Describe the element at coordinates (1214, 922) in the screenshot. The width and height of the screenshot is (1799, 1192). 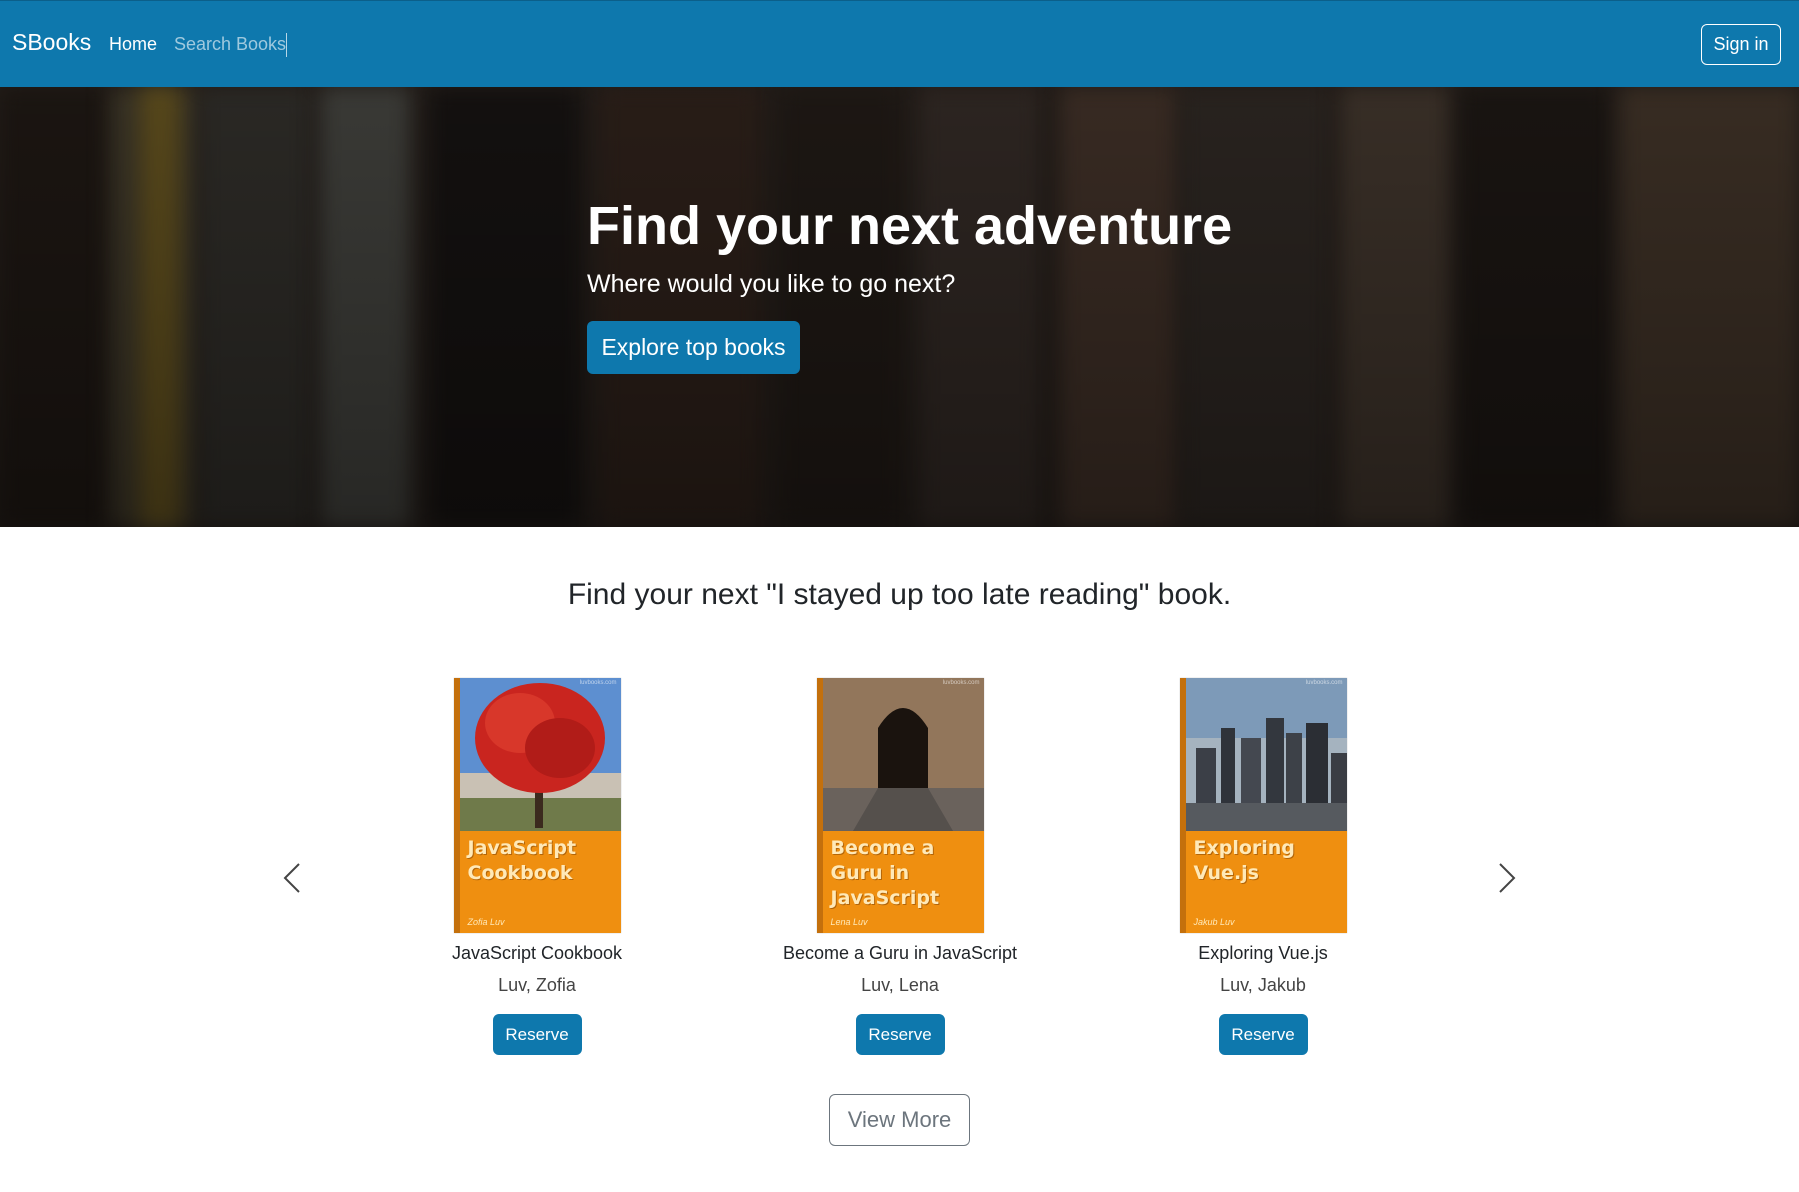
I see `cover-author: Jakub Luv` at that location.